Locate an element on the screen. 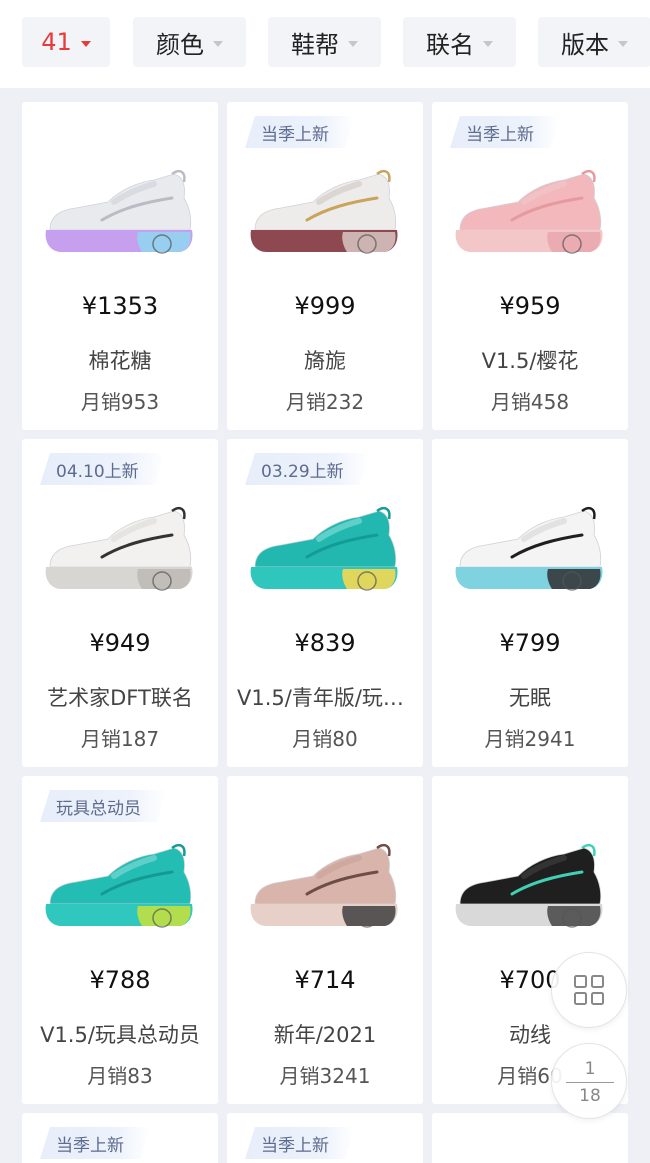  product-sales: 月销953 is located at coordinates (120, 402).